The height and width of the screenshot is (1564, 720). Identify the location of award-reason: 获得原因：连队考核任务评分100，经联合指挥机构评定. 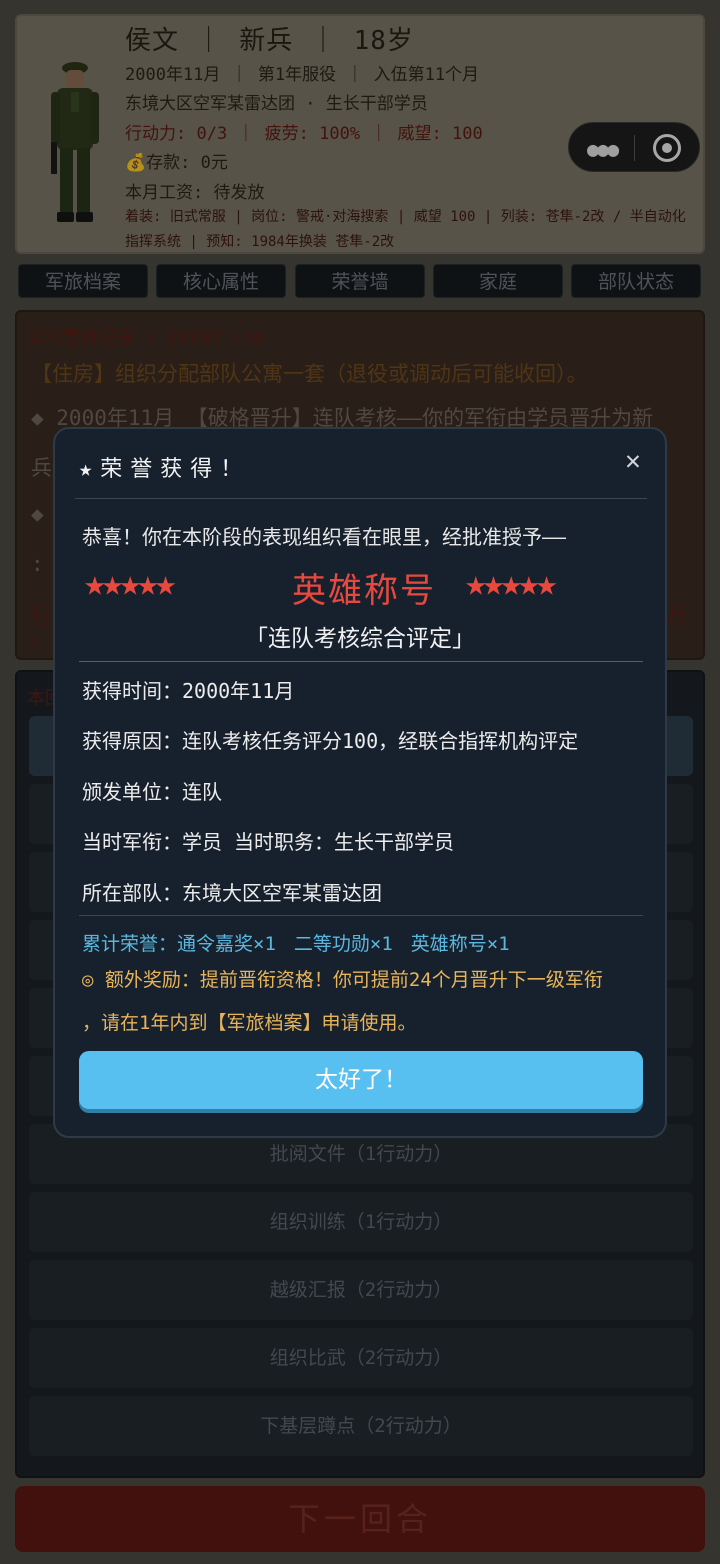
(330, 741).